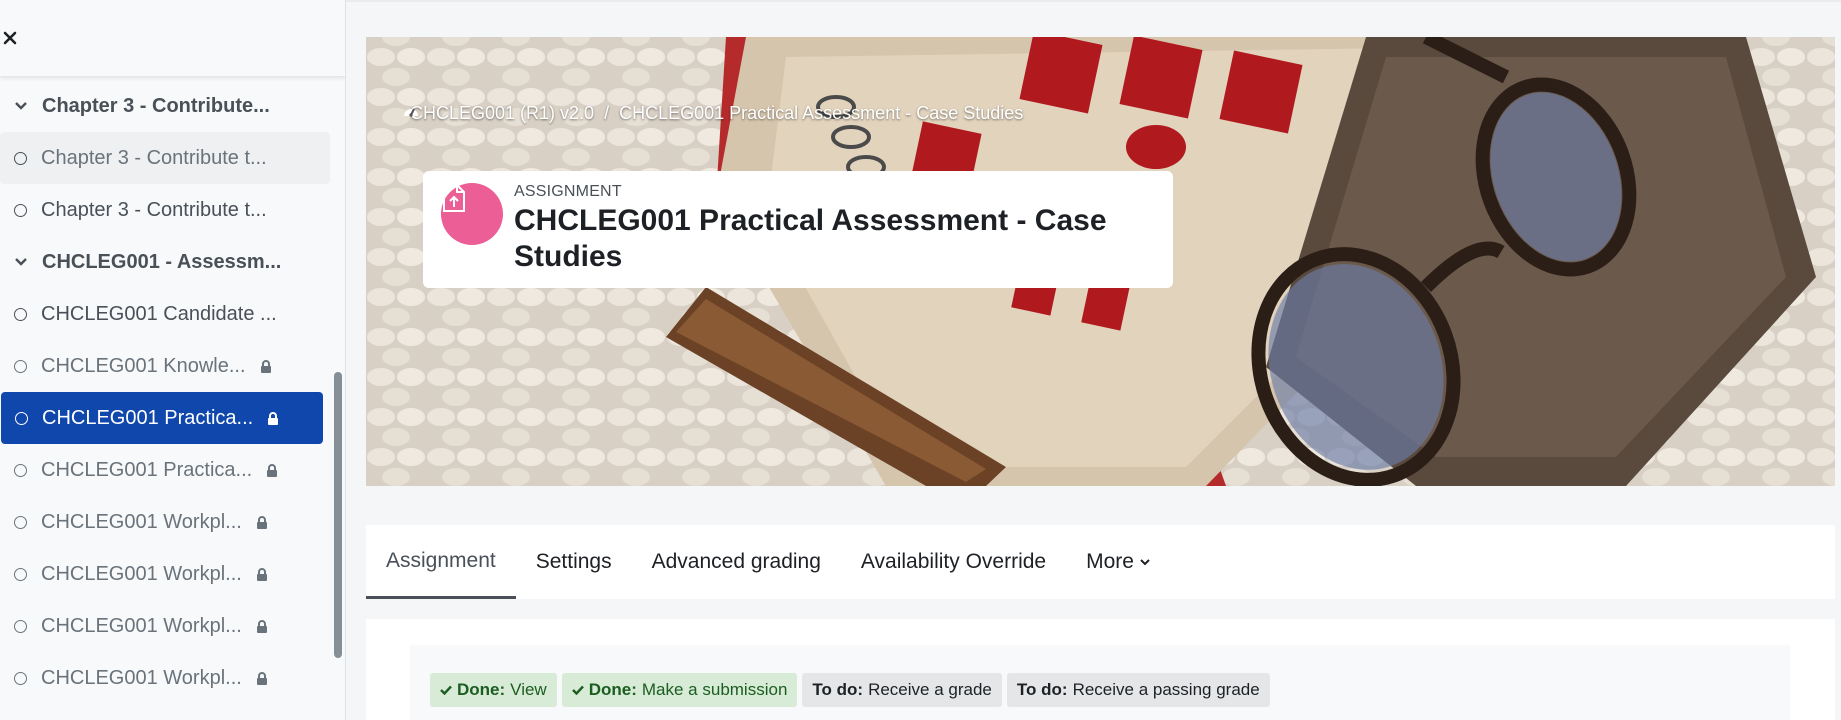 This screenshot has height=720, width=1841. Describe the element at coordinates (953, 562) in the screenshot. I see `tab-availability-override: Availability Override` at that location.